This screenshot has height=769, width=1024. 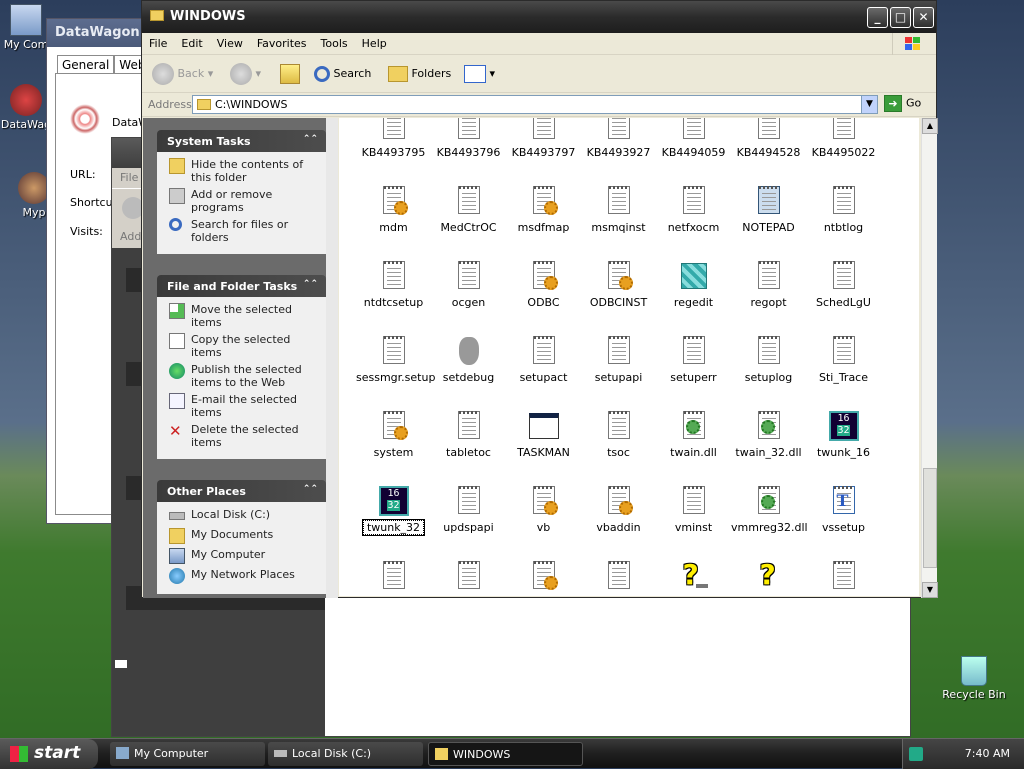 I want to click on menu-favorites: Favorites, so click(x=282, y=43).